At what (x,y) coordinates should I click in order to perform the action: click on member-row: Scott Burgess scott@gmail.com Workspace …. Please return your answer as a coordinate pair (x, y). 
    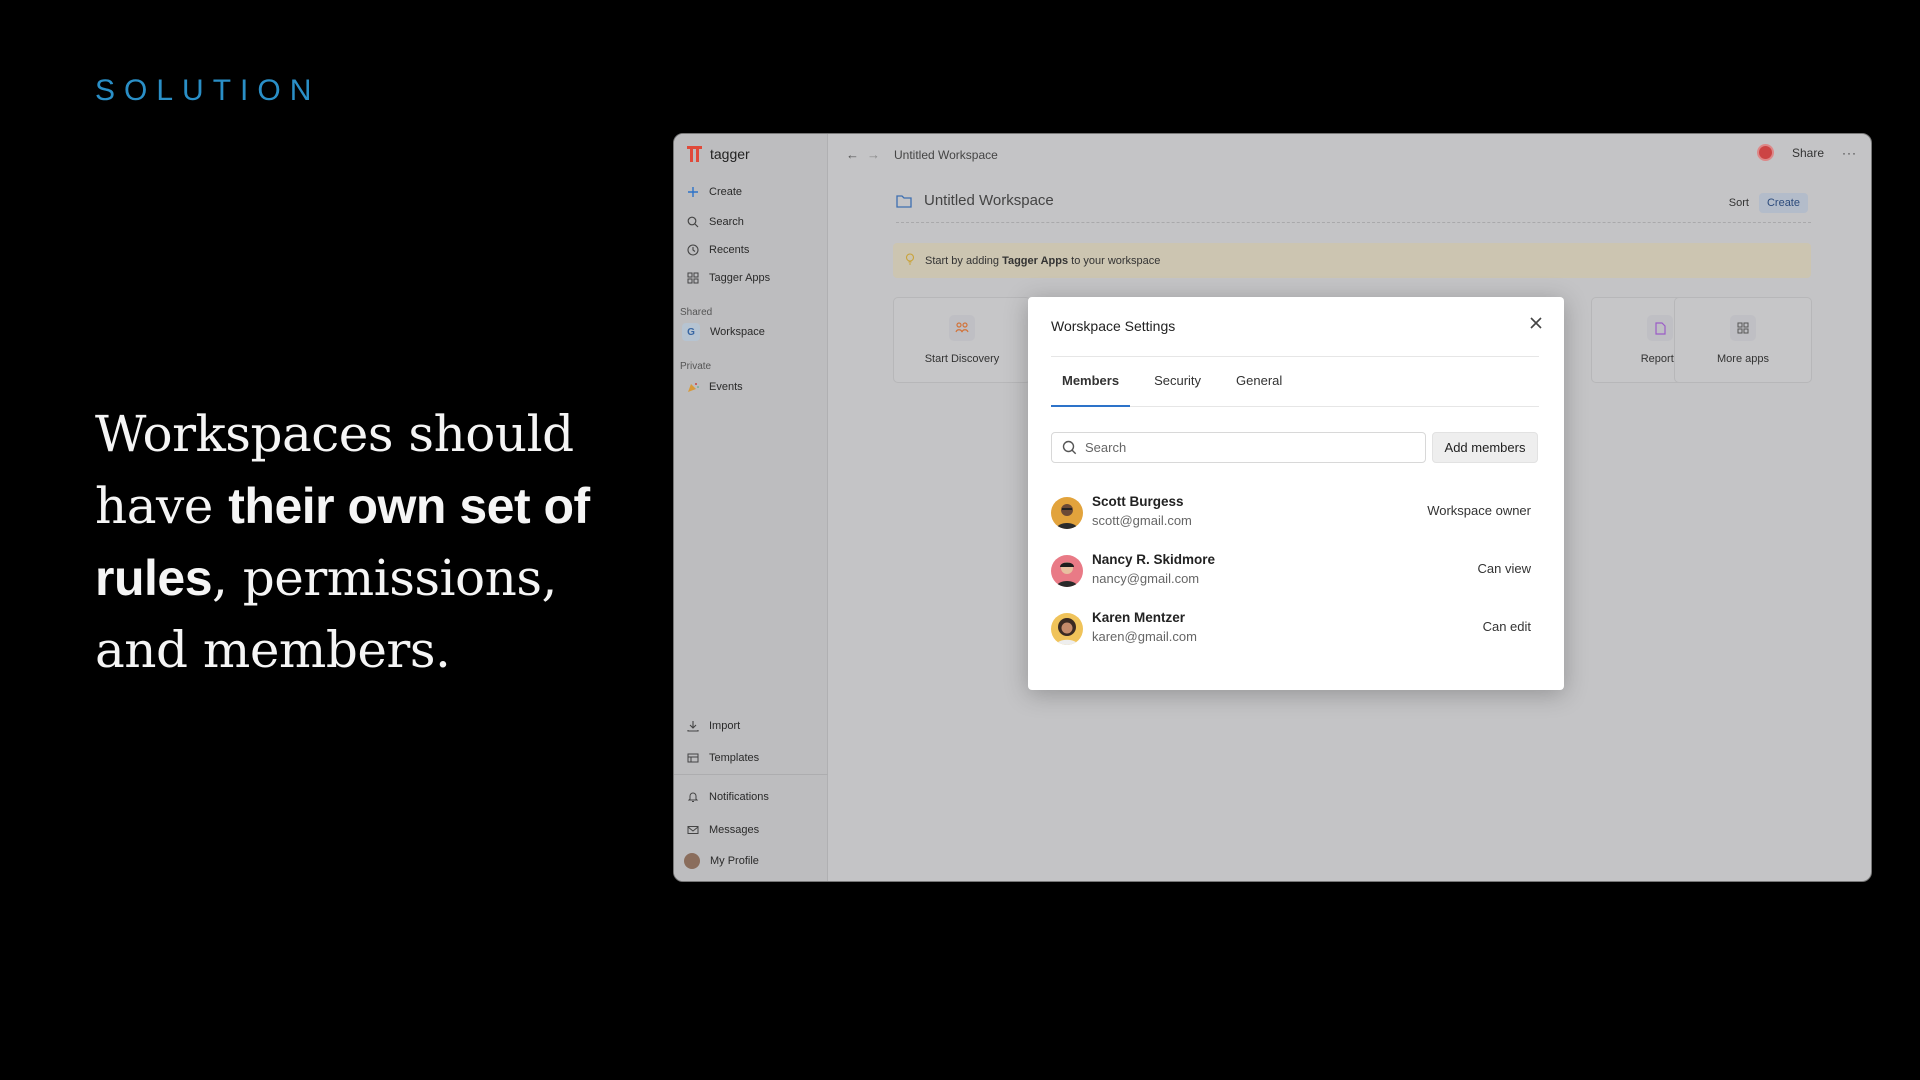
    Looking at the image, I should click on (1291, 513).